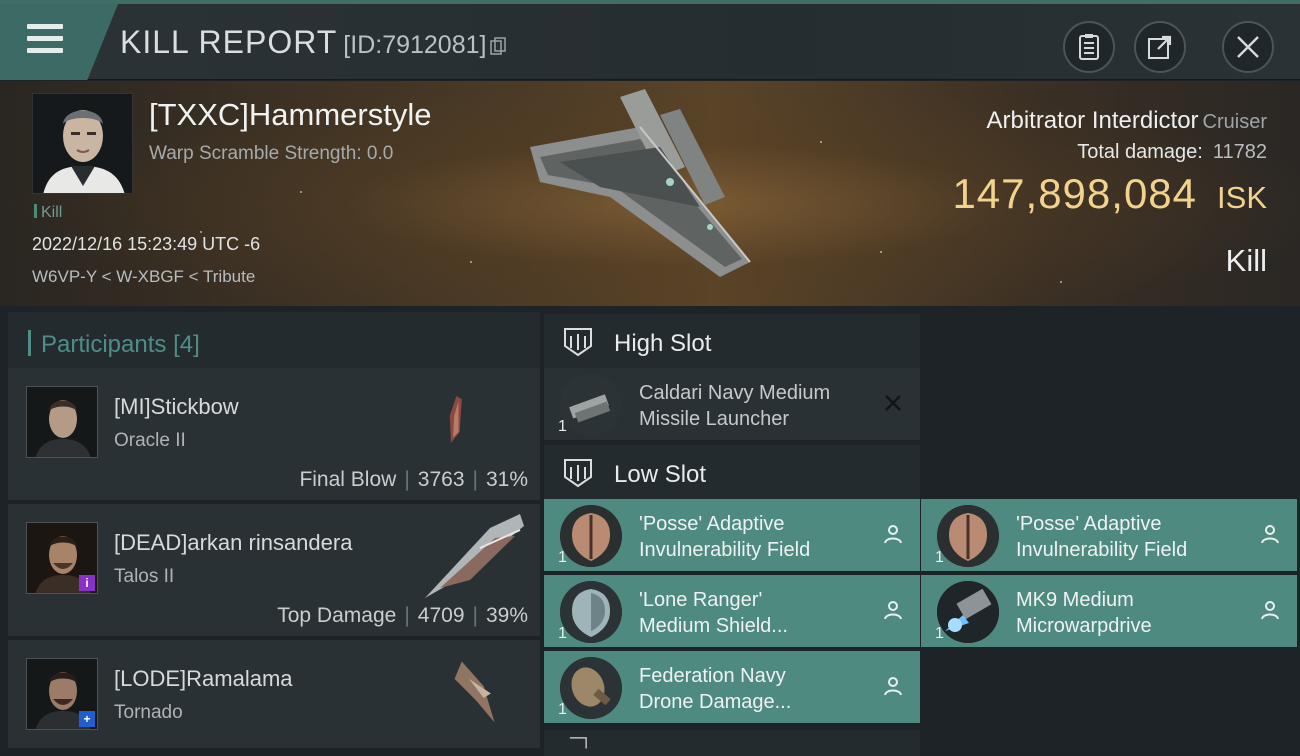 The image size is (1300, 756). Describe the element at coordinates (591, 688) in the screenshot. I see `drone-damage-icon` at that location.